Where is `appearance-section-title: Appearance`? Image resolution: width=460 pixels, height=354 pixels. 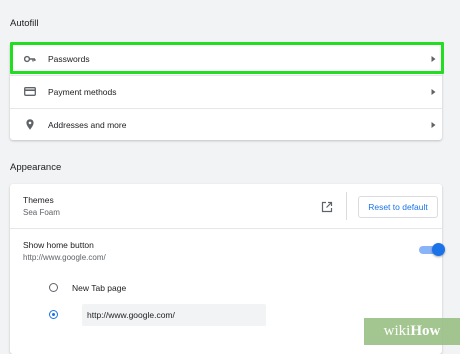 appearance-section-title: Appearance is located at coordinates (36, 167).